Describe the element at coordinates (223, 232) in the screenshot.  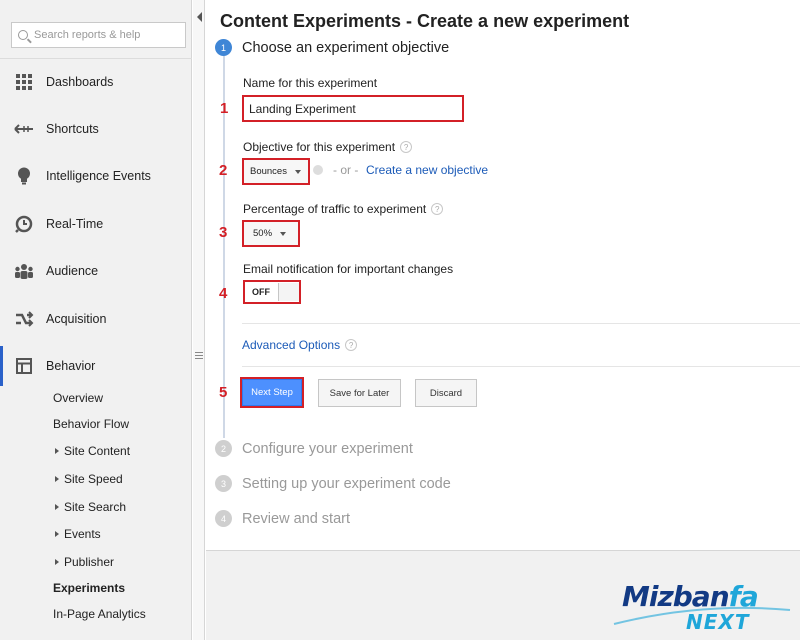
I see `annotation-3: 3` at that location.